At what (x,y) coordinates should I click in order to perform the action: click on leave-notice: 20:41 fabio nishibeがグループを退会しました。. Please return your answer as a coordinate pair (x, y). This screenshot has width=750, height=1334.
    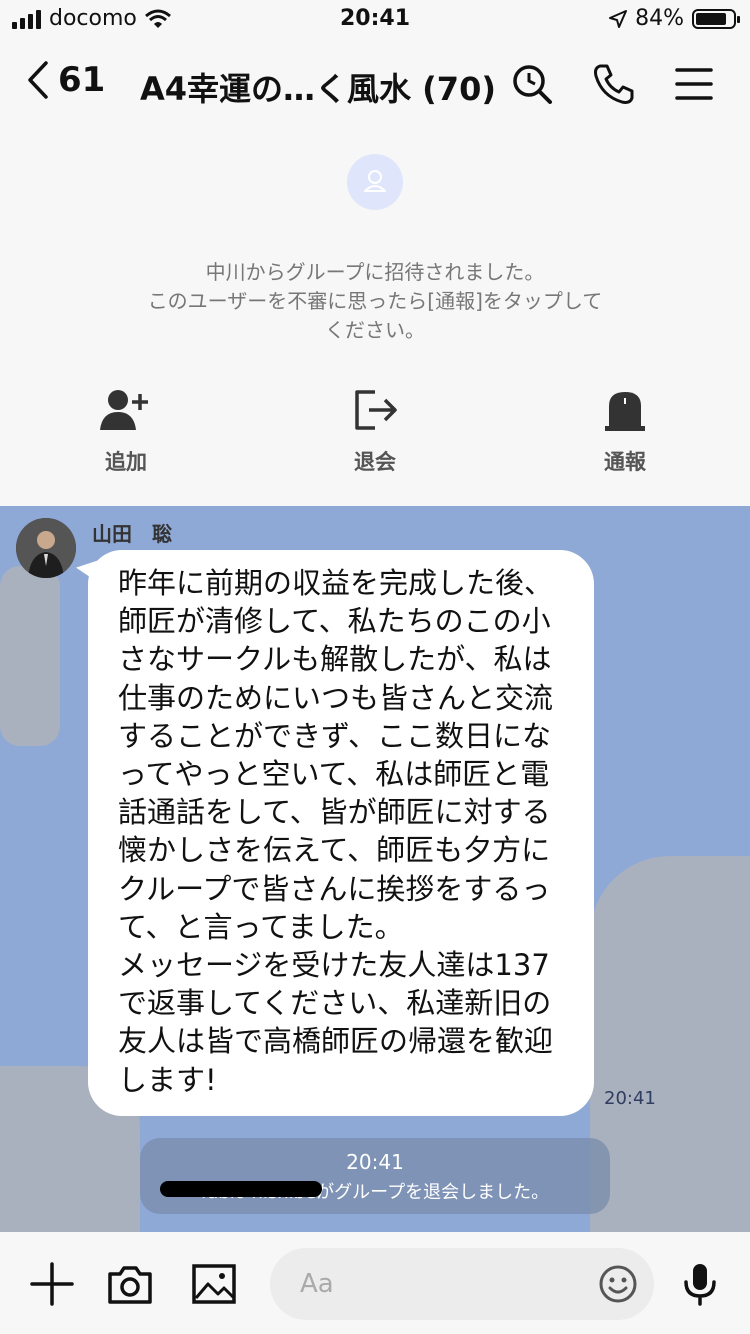
    Looking at the image, I should click on (375, 1176).